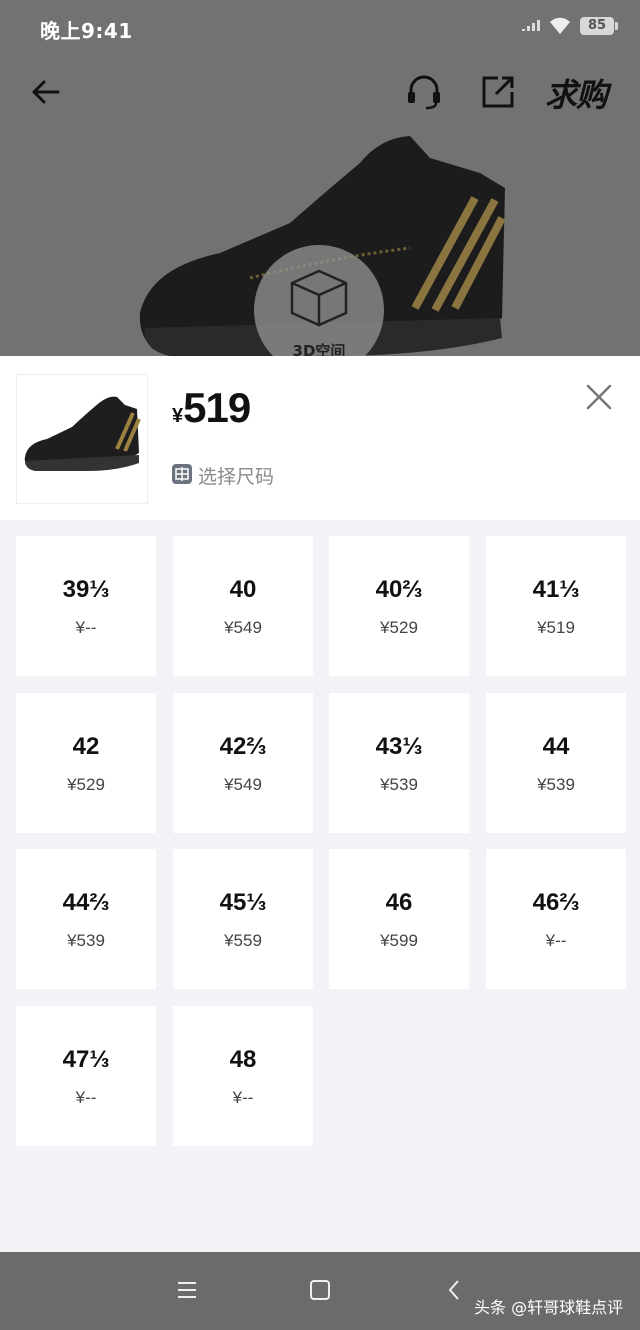 The image size is (640, 1330). I want to click on close-icon, so click(599, 397).